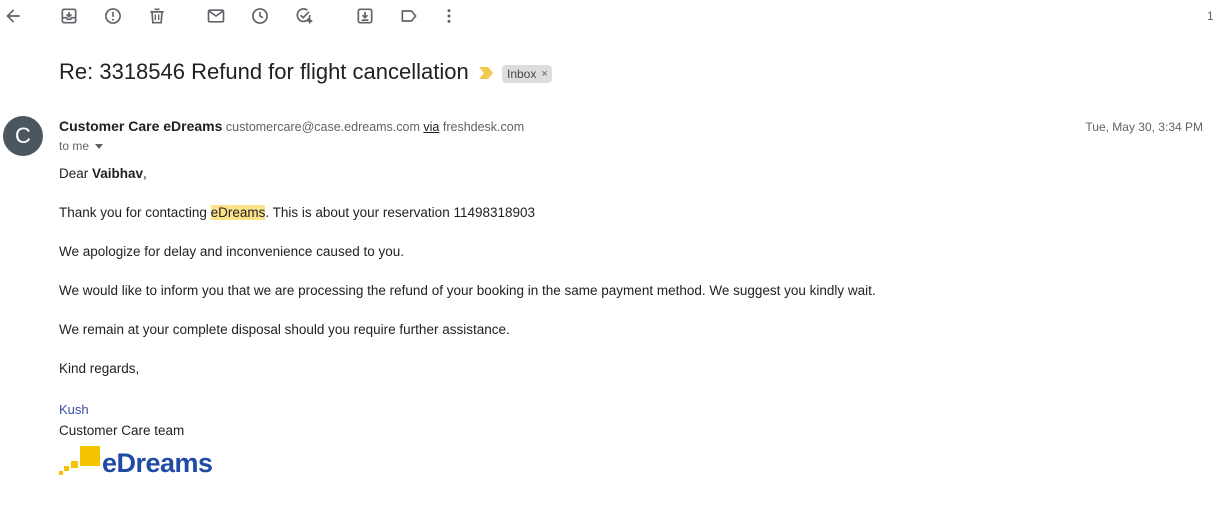 This screenshot has height=511, width=1216. I want to click on delete-icon, so click(157, 16).